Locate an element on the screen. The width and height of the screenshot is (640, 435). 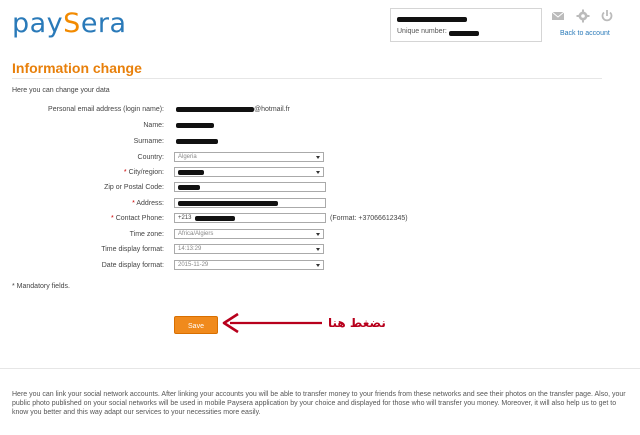
phone-input: +213 is located at coordinates (250, 218).